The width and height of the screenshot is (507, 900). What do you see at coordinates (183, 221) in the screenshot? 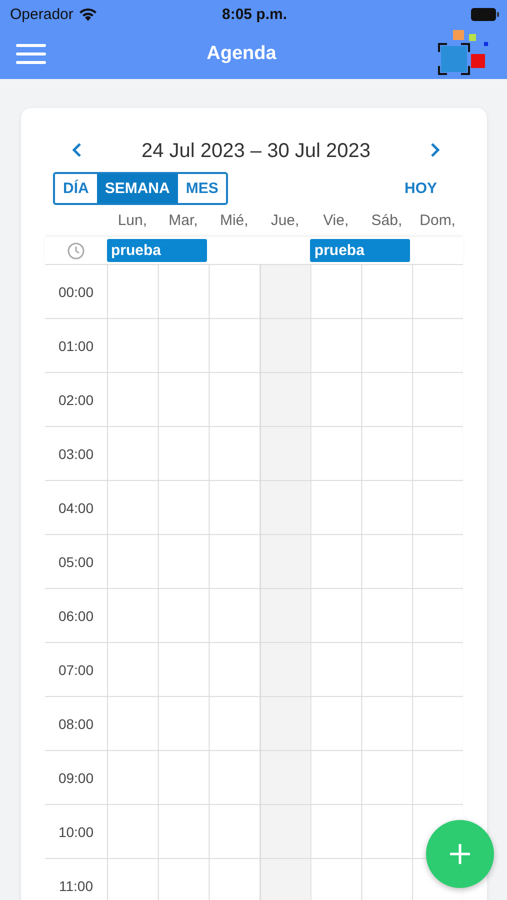
I see `day-header: Mar,` at bounding box center [183, 221].